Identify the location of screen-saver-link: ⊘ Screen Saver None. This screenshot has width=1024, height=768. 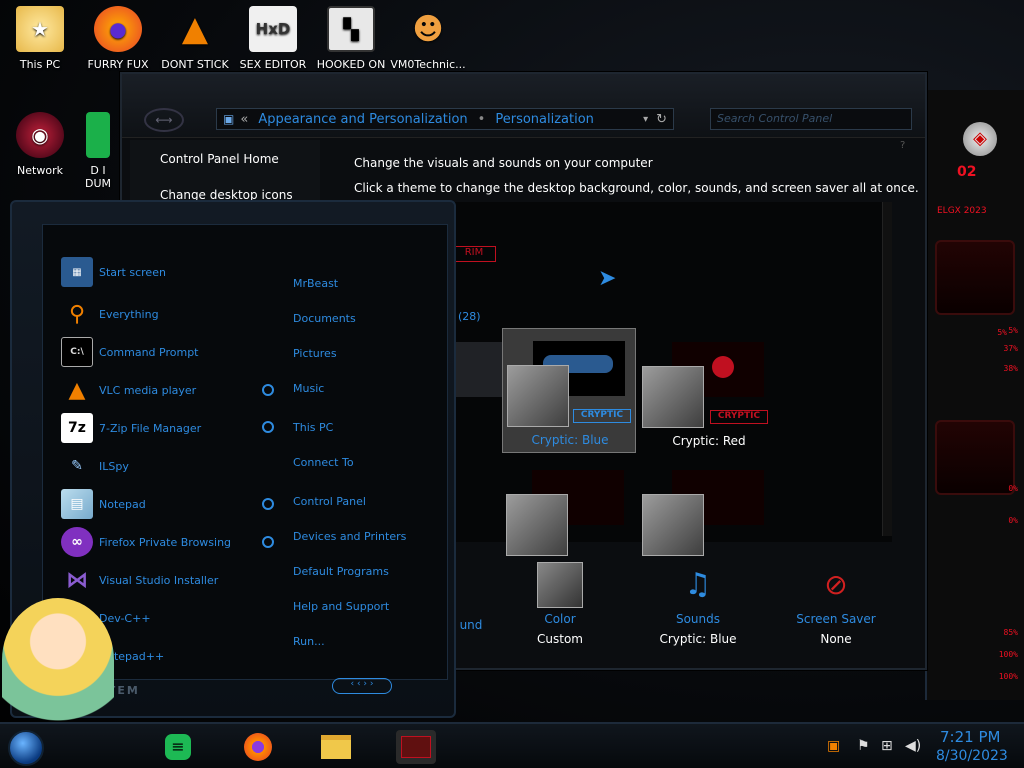
(836, 604).